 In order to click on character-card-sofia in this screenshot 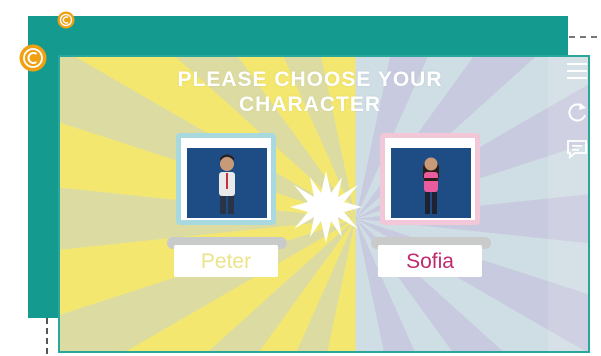, I will do `click(430, 179)`.